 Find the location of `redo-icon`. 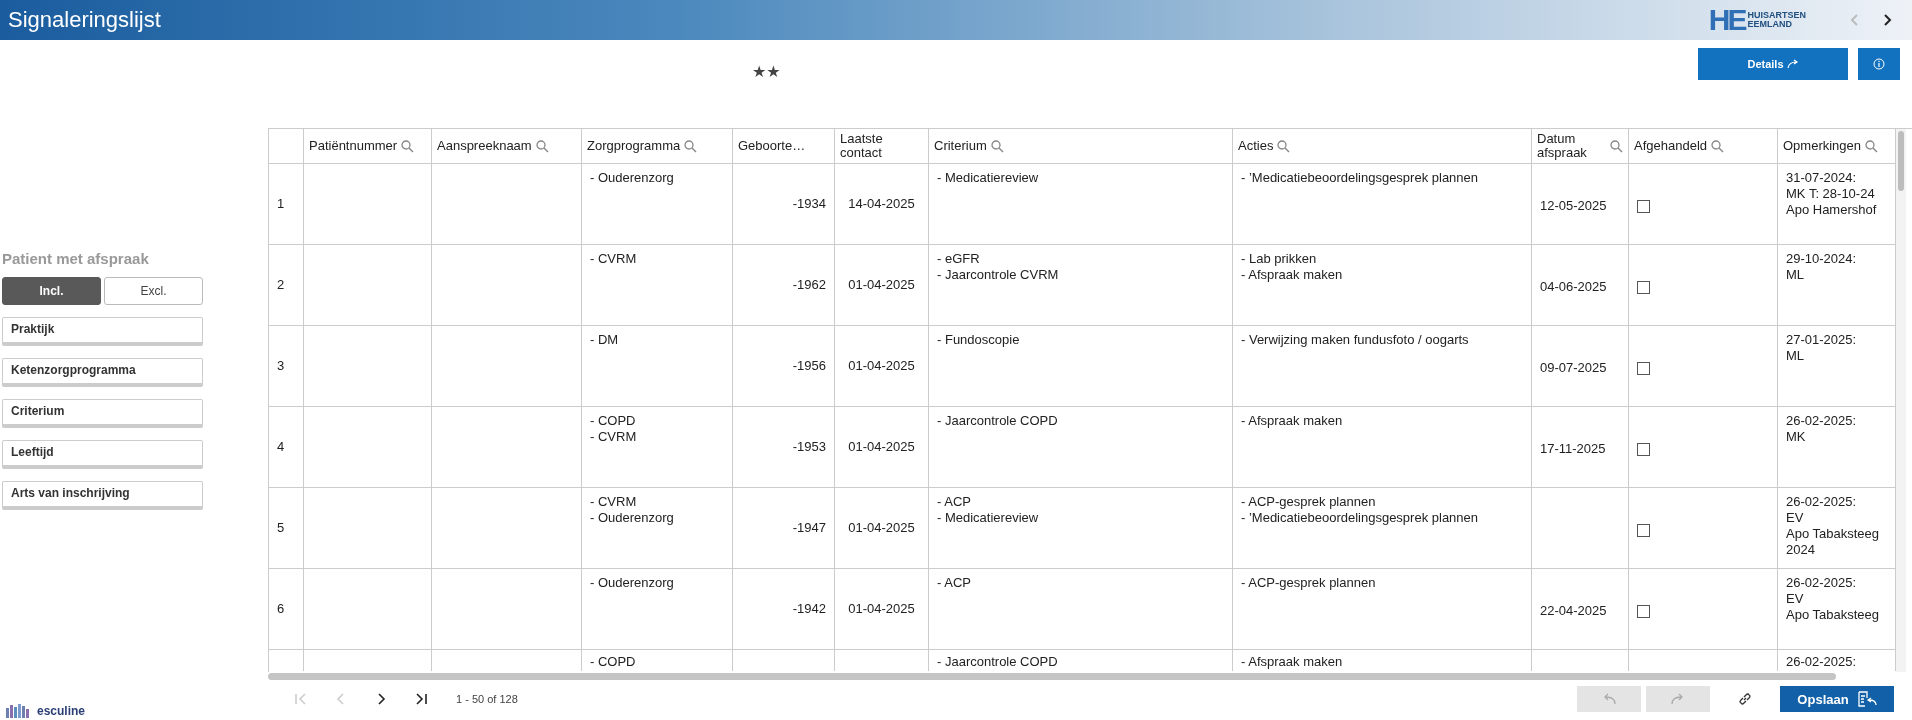

redo-icon is located at coordinates (1678, 699).